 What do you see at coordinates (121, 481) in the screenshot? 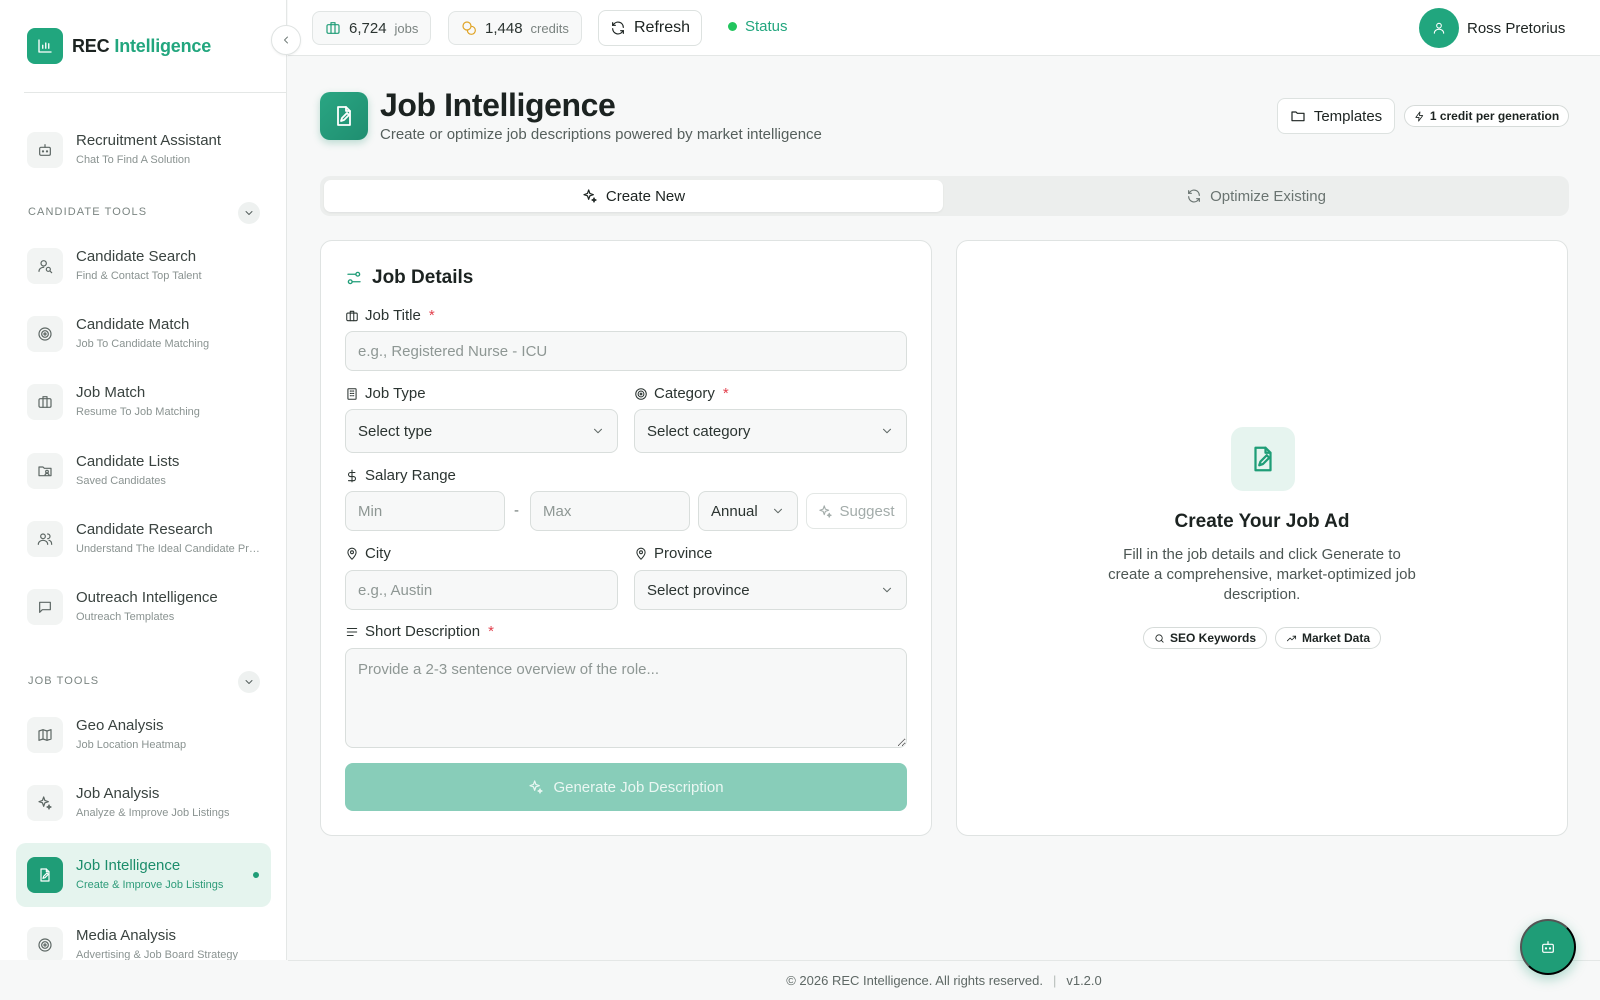
I see `sidebar-item-subtitle: Saved Candidates` at bounding box center [121, 481].